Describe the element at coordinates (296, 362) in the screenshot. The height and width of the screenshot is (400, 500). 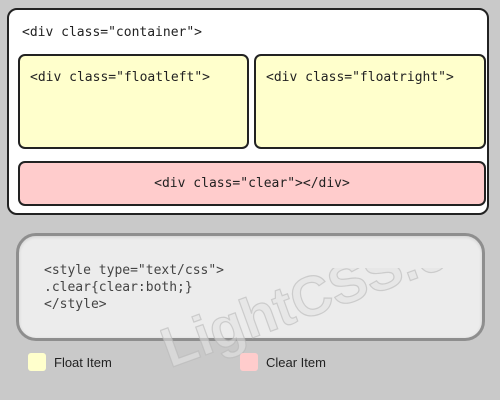
I see `legend-clear-label: Clear Item` at that location.